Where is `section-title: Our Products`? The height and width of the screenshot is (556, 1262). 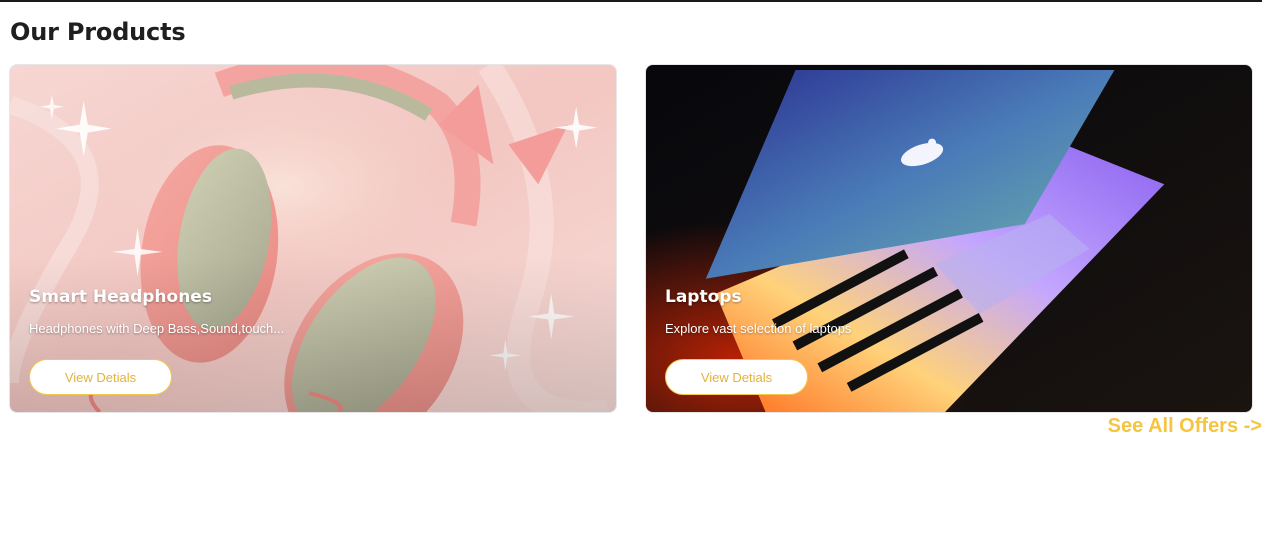
section-title: Our Products is located at coordinates (98, 32).